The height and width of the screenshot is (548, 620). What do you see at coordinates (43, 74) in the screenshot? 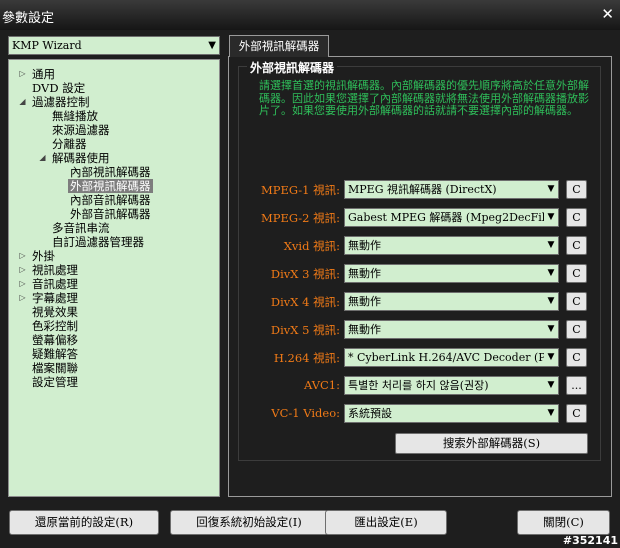
I see `tree-item-label: 通用` at bounding box center [43, 74].